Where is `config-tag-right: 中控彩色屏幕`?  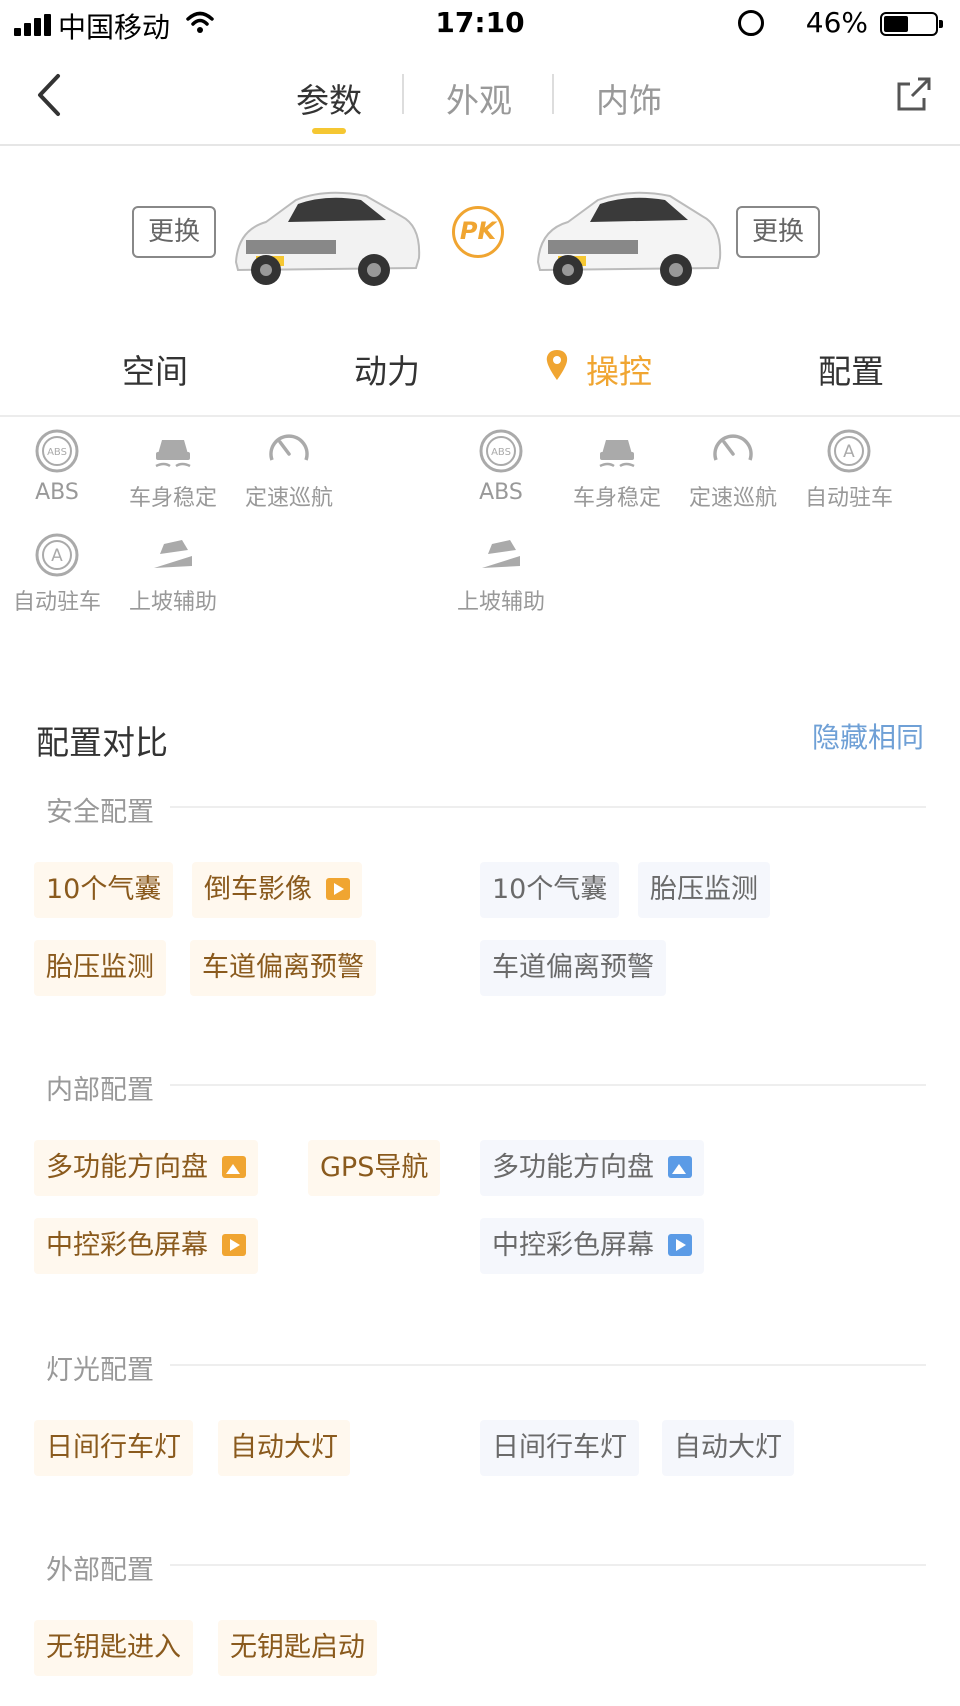
config-tag-right: 中控彩色屏幕 is located at coordinates (592, 1246).